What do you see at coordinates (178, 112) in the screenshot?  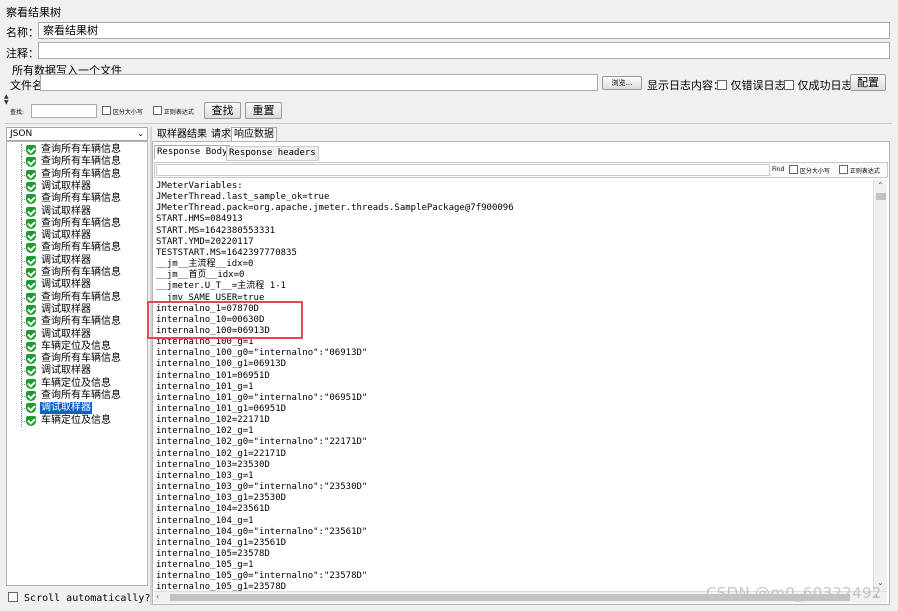 I see `regex-label: 正则表达式` at bounding box center [178, 112].